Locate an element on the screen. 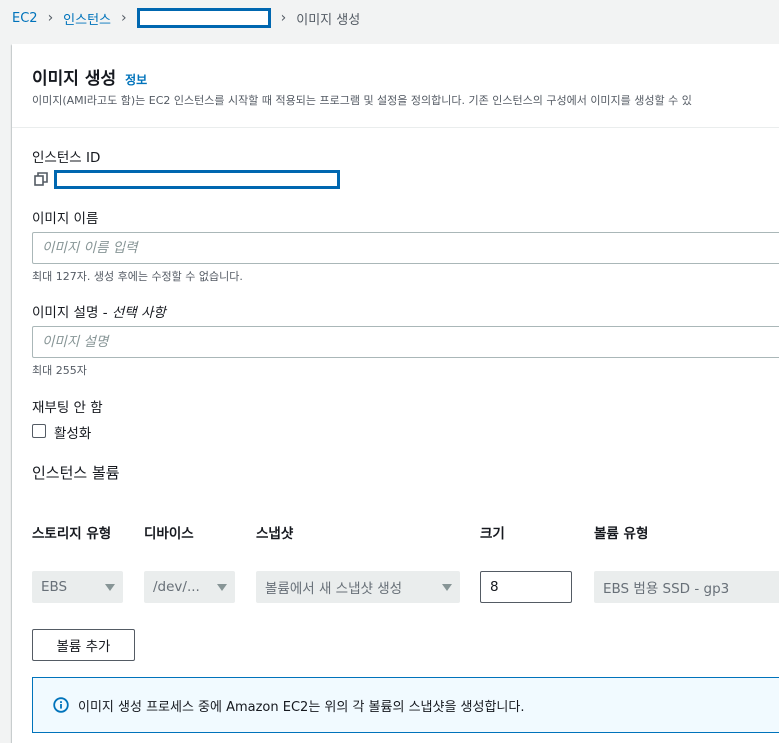  instance-id-redacted is located at coordinates (197, 179).